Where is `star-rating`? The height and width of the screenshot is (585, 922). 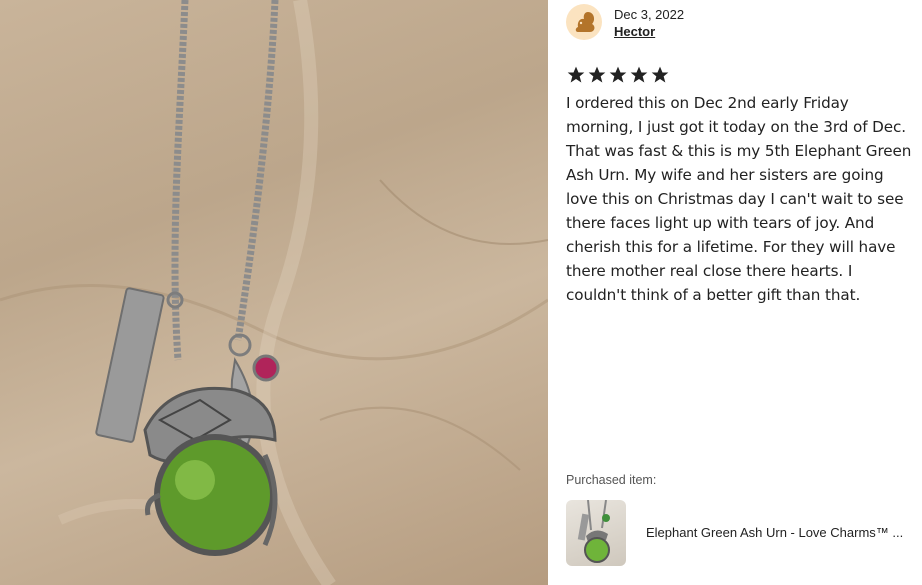
star-rating is located at coordinates (618, 75).